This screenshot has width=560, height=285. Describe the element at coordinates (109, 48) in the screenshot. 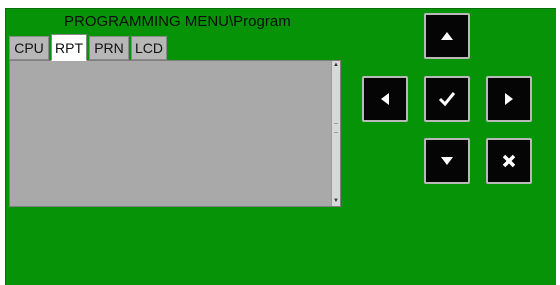

I see `tab-prn: PRN` at that location.